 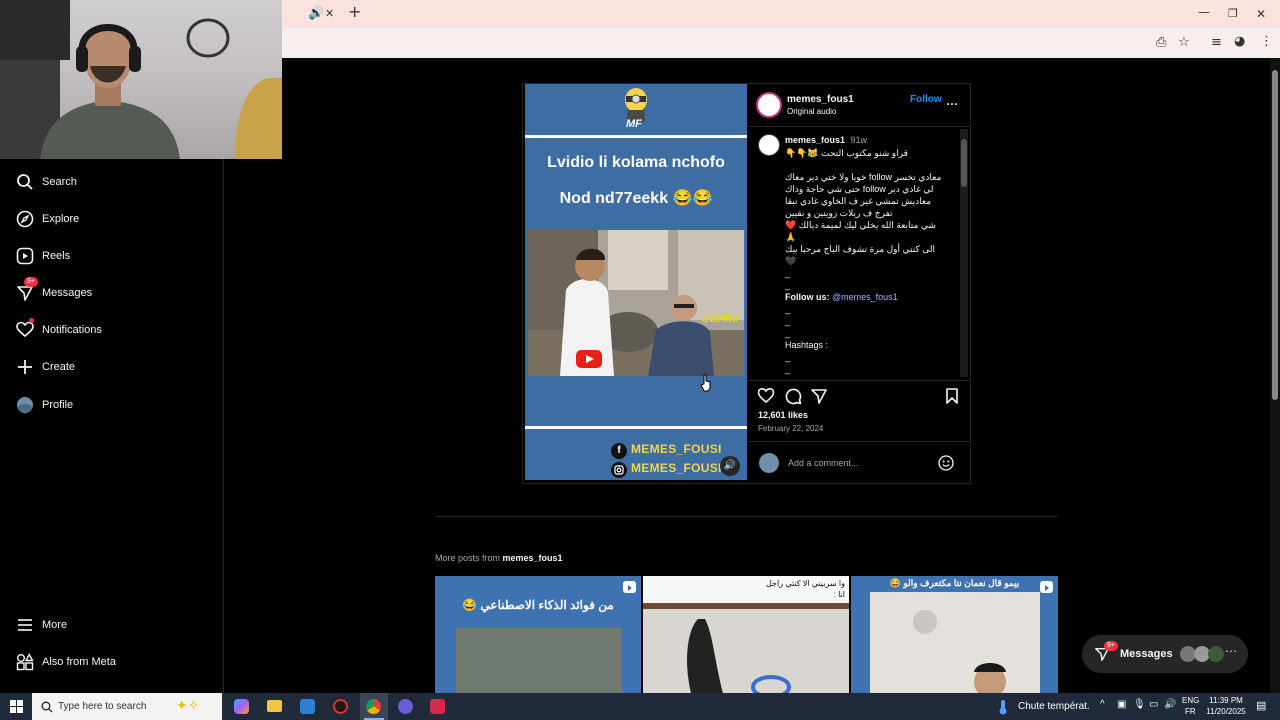 What do you see at coordinates (811, 111) in the screenshot?
I see `audio-label: Original audio` at bounding box center [811, 111].